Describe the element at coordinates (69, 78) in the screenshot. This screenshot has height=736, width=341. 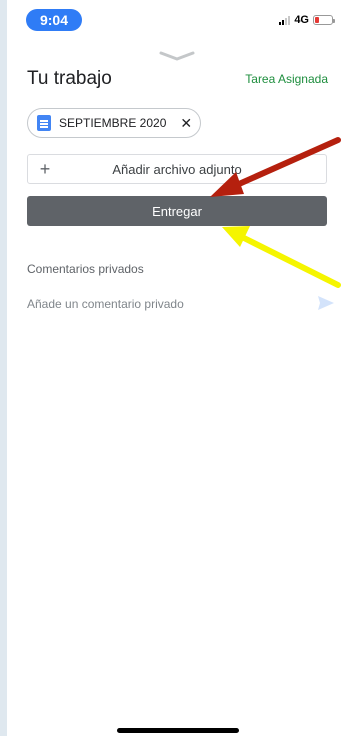
I see `page-title: Tu trabajo` at that location.